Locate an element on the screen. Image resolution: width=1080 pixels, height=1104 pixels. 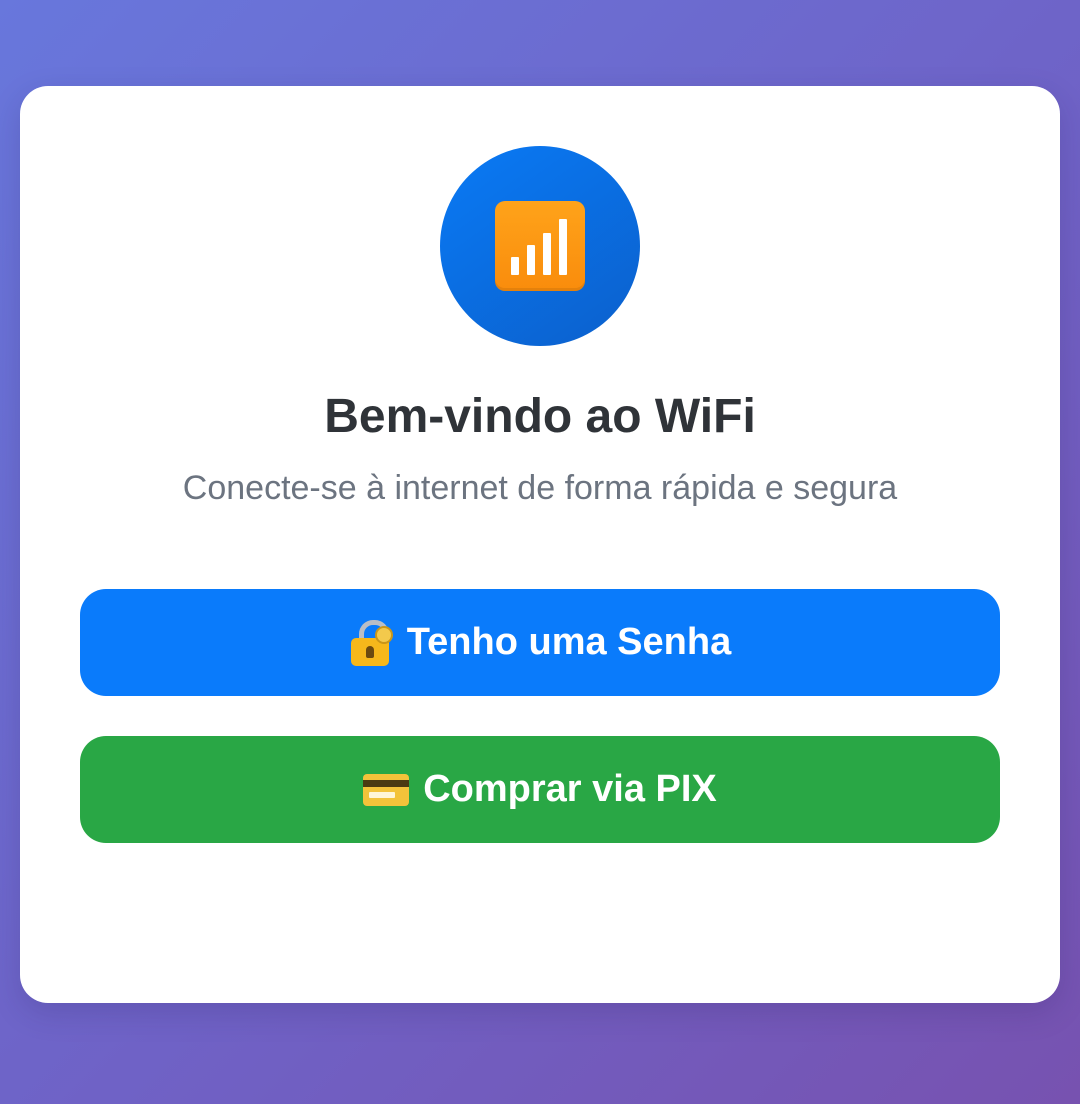
lock-with-key-icon is located at coordinates (371, 642).